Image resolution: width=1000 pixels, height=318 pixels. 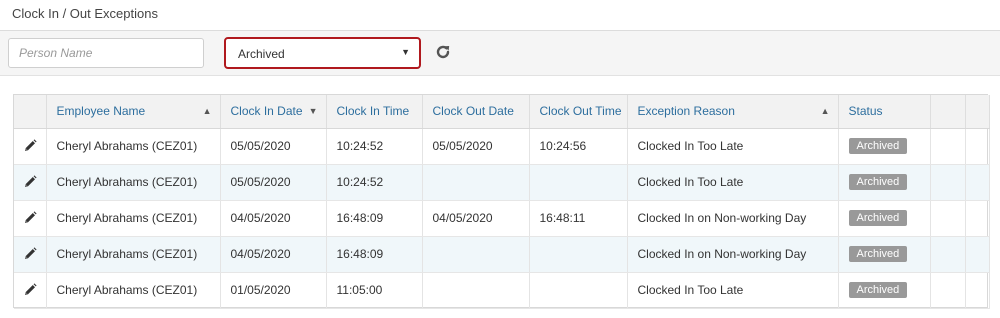 I want to click on clock-out-date-cell: 04/05/2020, so click(x=476, y=218).